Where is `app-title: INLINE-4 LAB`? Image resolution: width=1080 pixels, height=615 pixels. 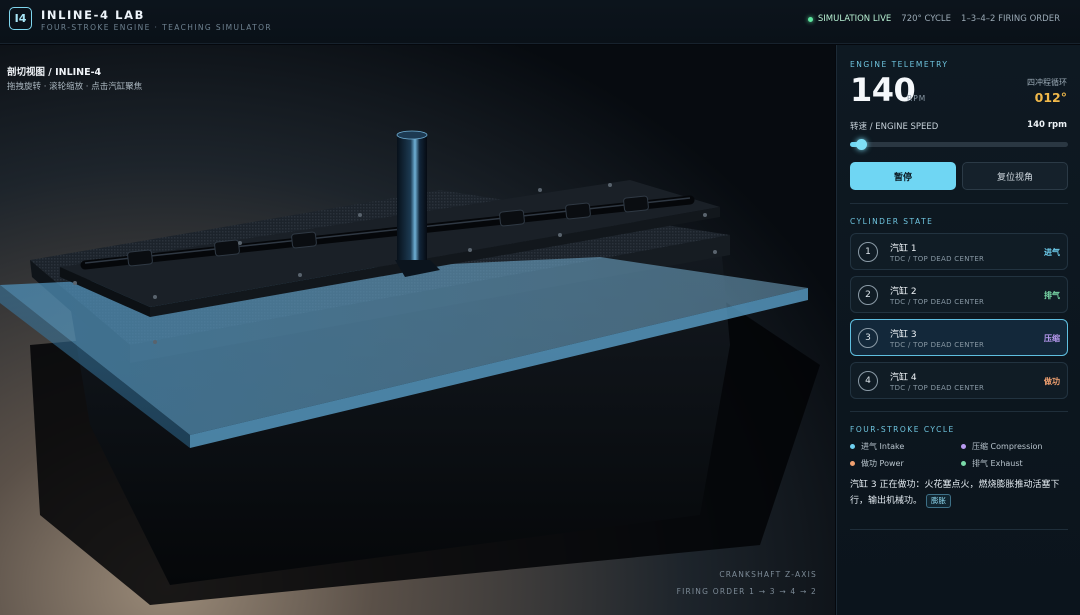 app-title: INLINE-4 LAB is located at coordinates (93, 15).